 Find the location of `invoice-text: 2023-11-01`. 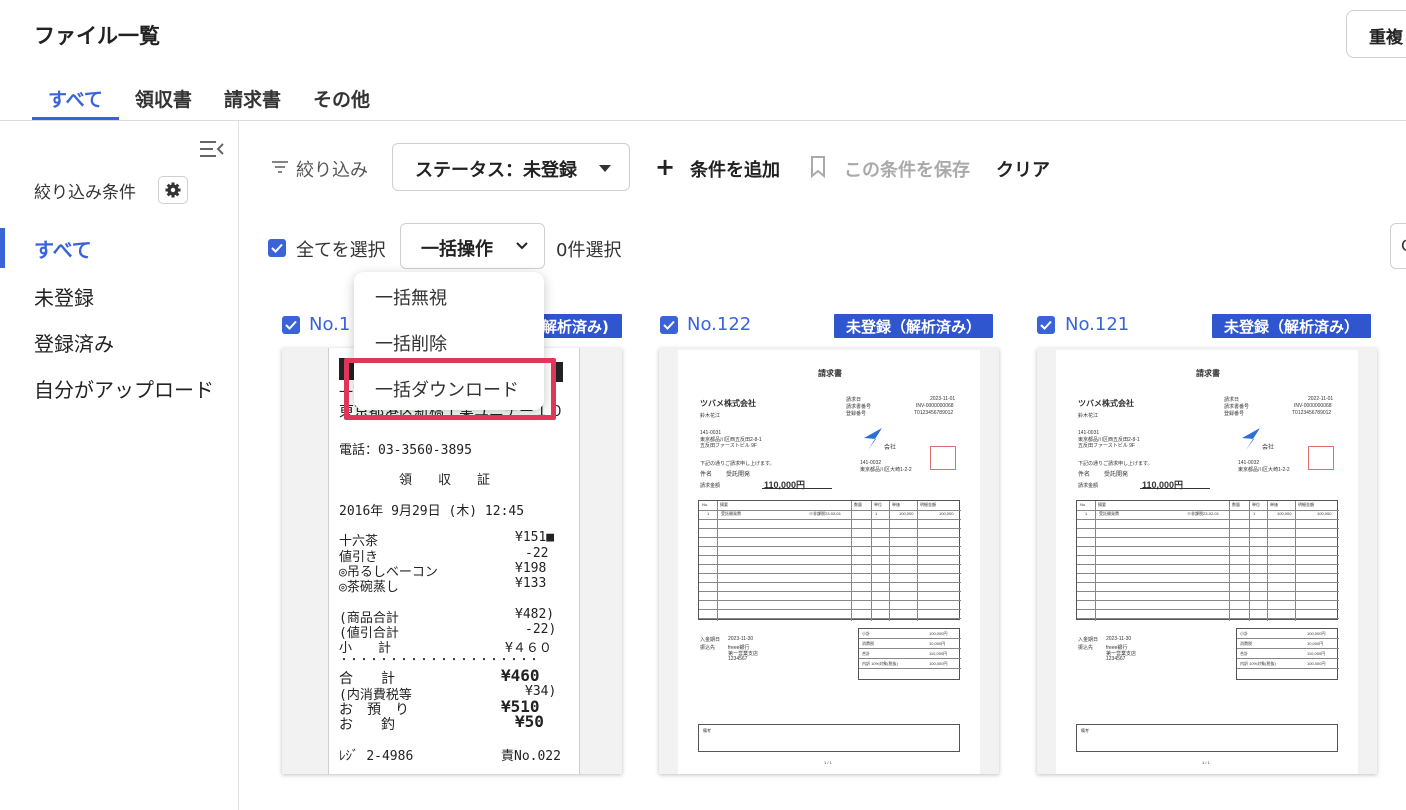

invoice-text: 2023-11-01 is located at coordinates (943, 399).